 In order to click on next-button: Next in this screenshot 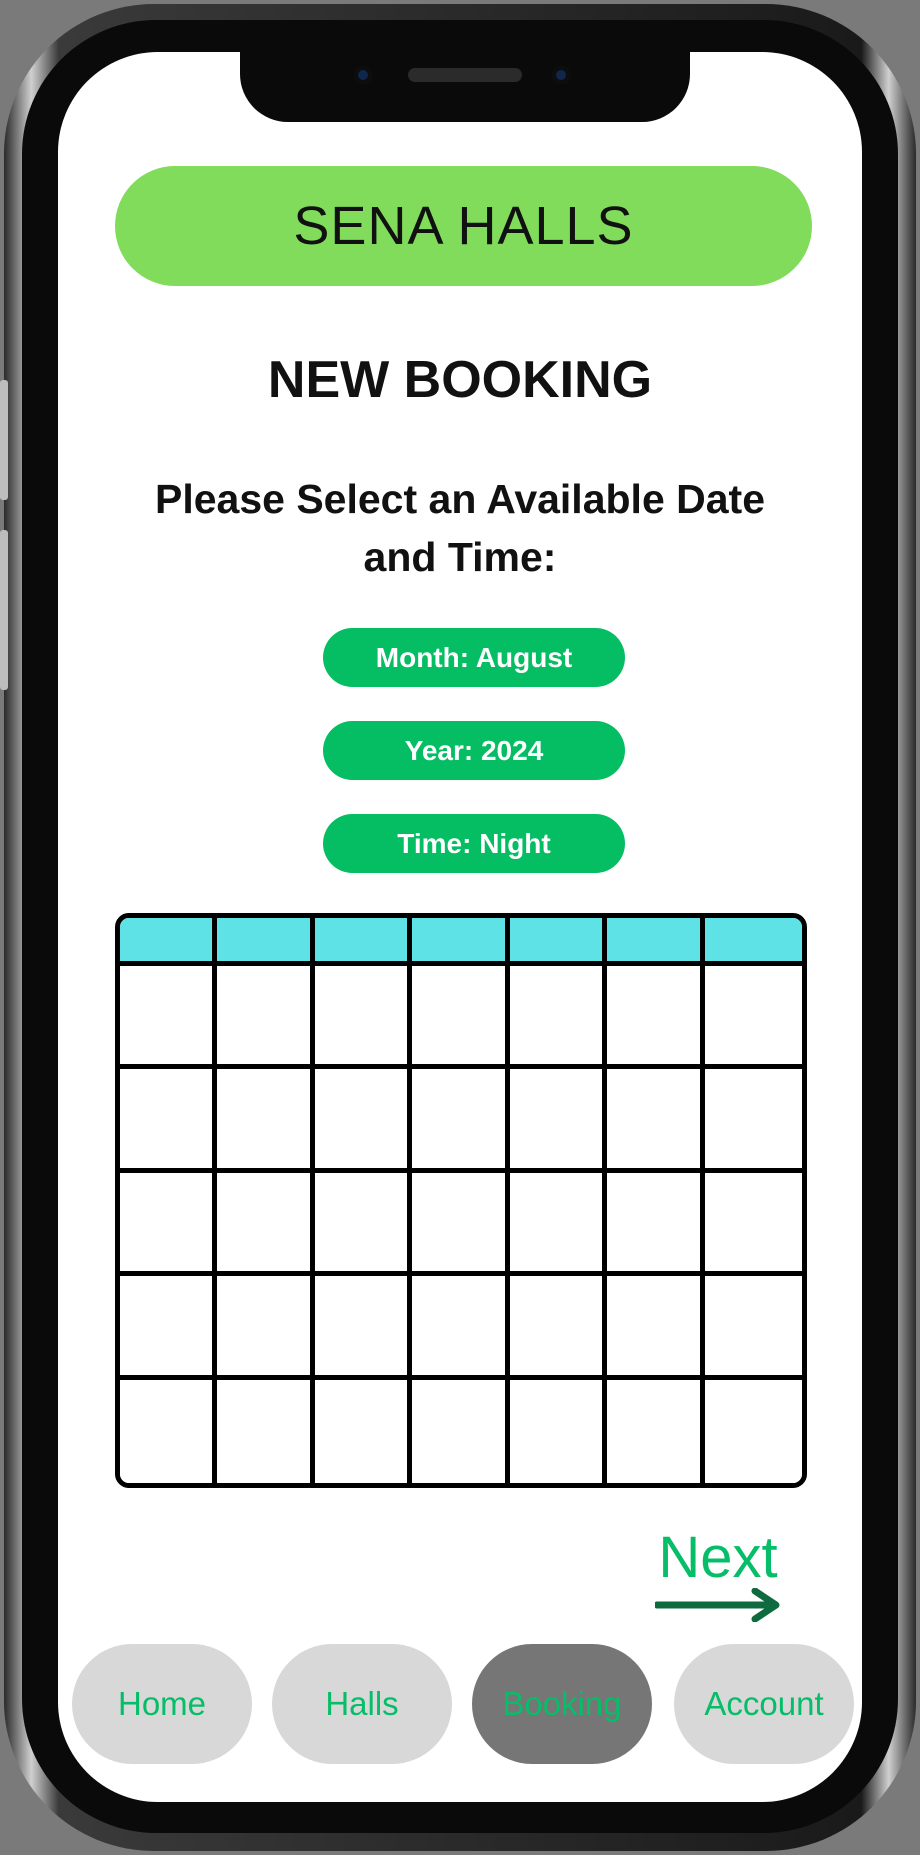, I will do `click(718, 1557)`.